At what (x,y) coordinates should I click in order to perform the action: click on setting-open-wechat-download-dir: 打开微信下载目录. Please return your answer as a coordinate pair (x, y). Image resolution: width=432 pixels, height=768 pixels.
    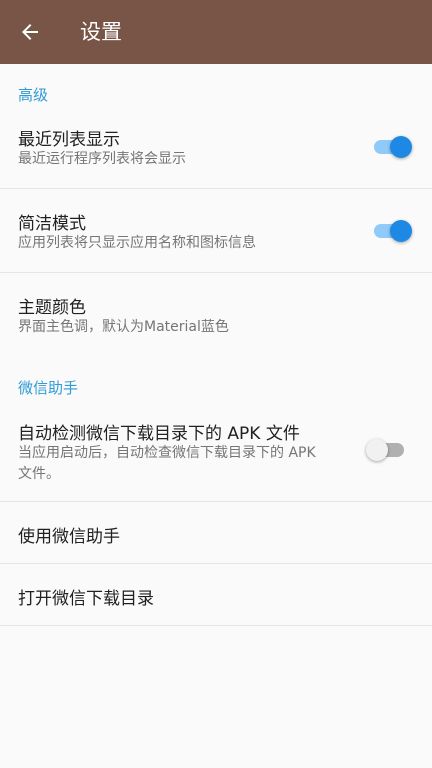
    Looking at the image, I should click on (216, 594).